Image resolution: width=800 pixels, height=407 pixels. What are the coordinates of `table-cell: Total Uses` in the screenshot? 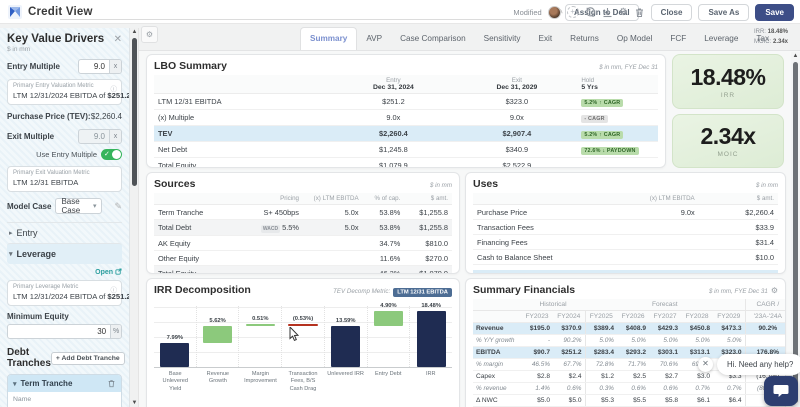 It's located at (543, 271).